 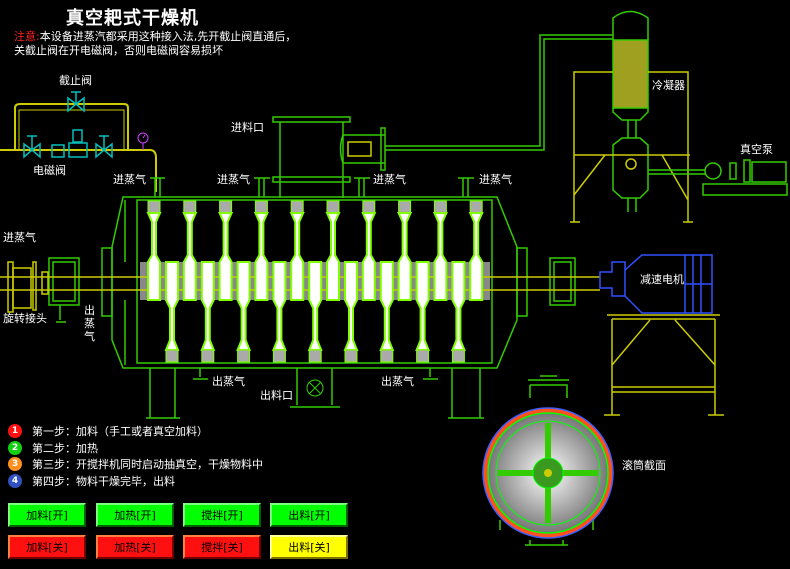 What do you see at coordinates (233, 179) in the screenshot?
I see `steam-in-label-2: 进蒸气` at bounding box center [233, 179].